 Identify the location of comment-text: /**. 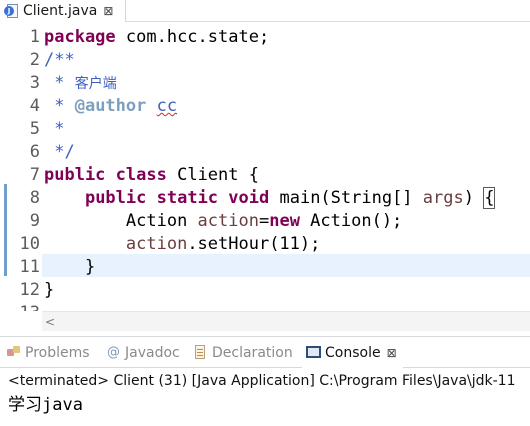
(59, 60).